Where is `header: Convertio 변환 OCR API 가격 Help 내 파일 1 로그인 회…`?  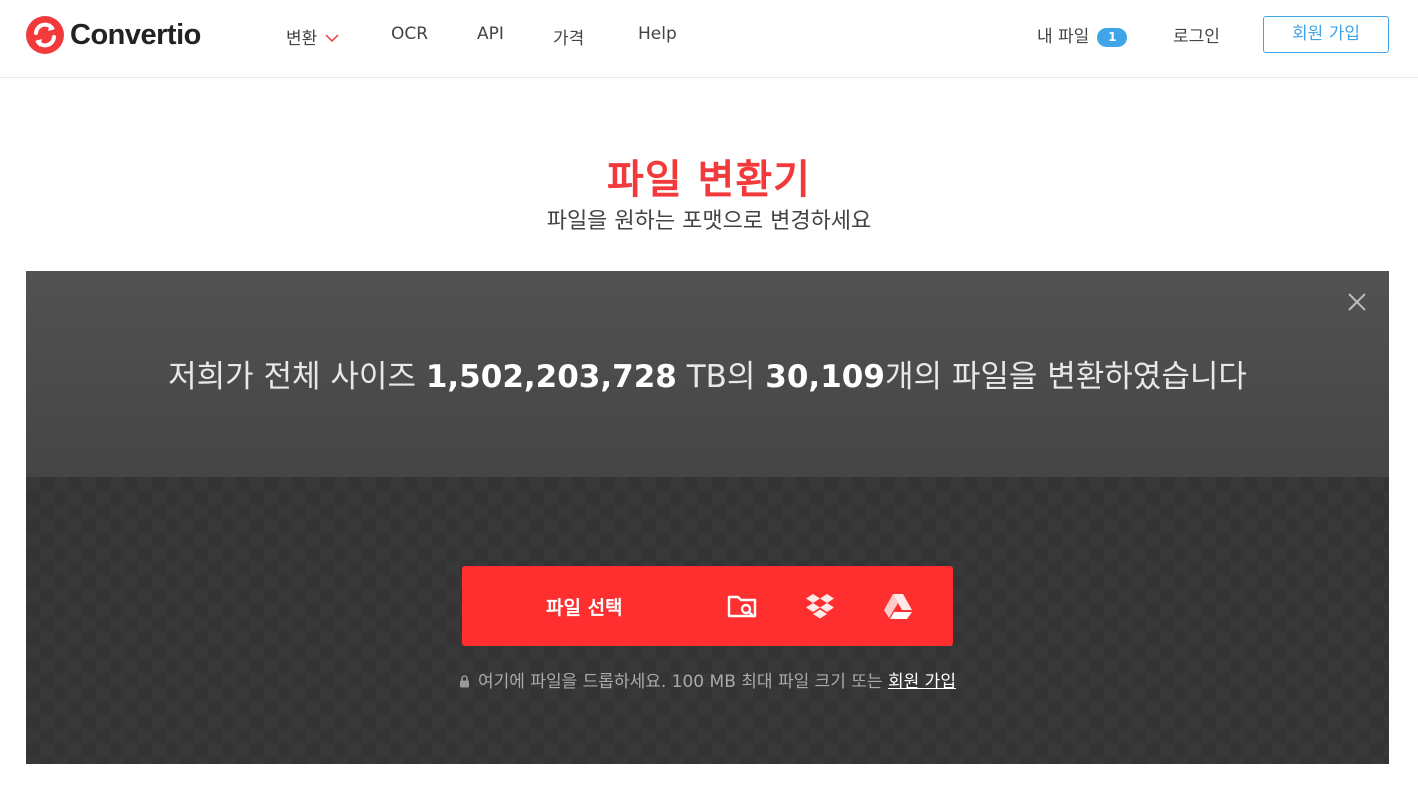
header: Convertio 변환 OCR API 가격 Help 내 파일 1 로그인 회… is located at coordinates (709, 39).